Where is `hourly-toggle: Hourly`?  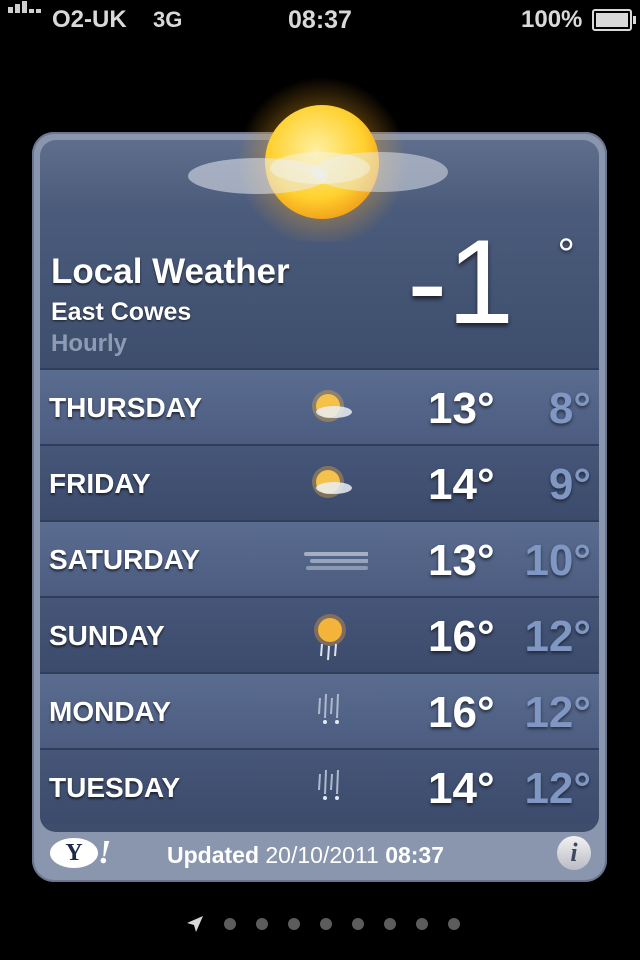
hourly-toggle: Hourly is located at coordinates (89, 344).